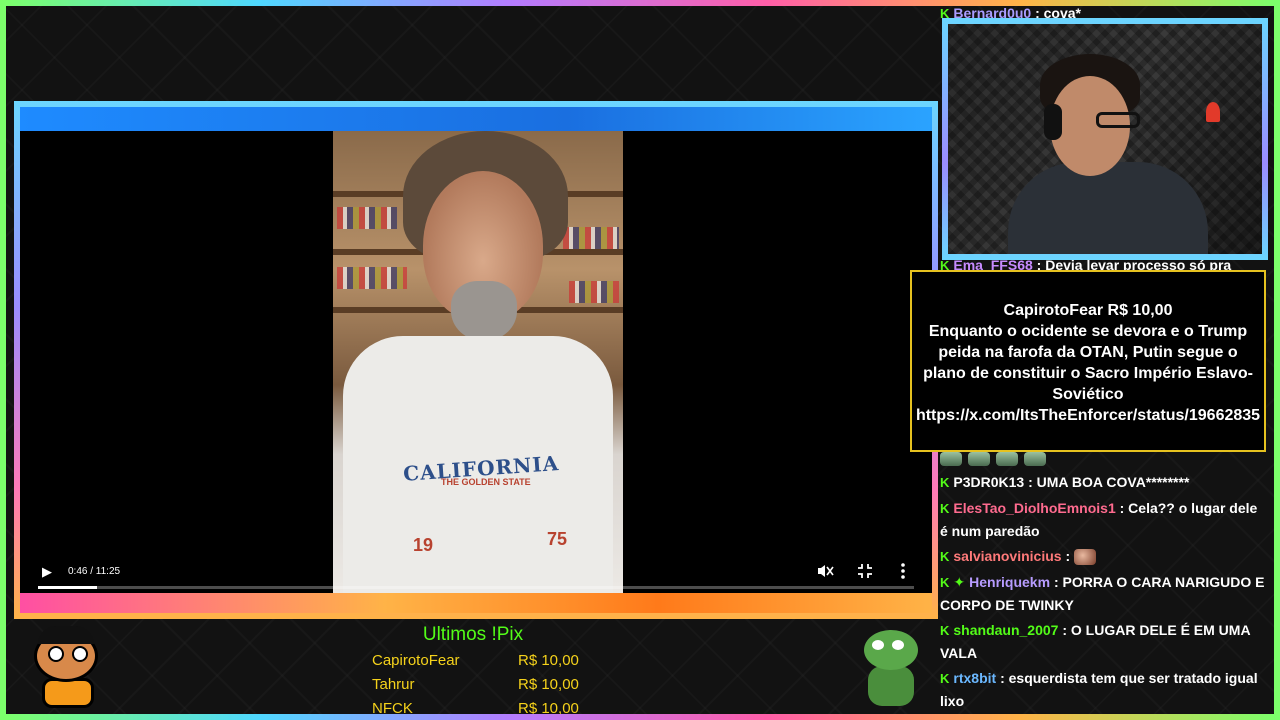 The image size is (1280, 720). Describe the element at coordinates (94, 571) in the screenshot. I see `video-time: 0:46 / 11:25` at that location.